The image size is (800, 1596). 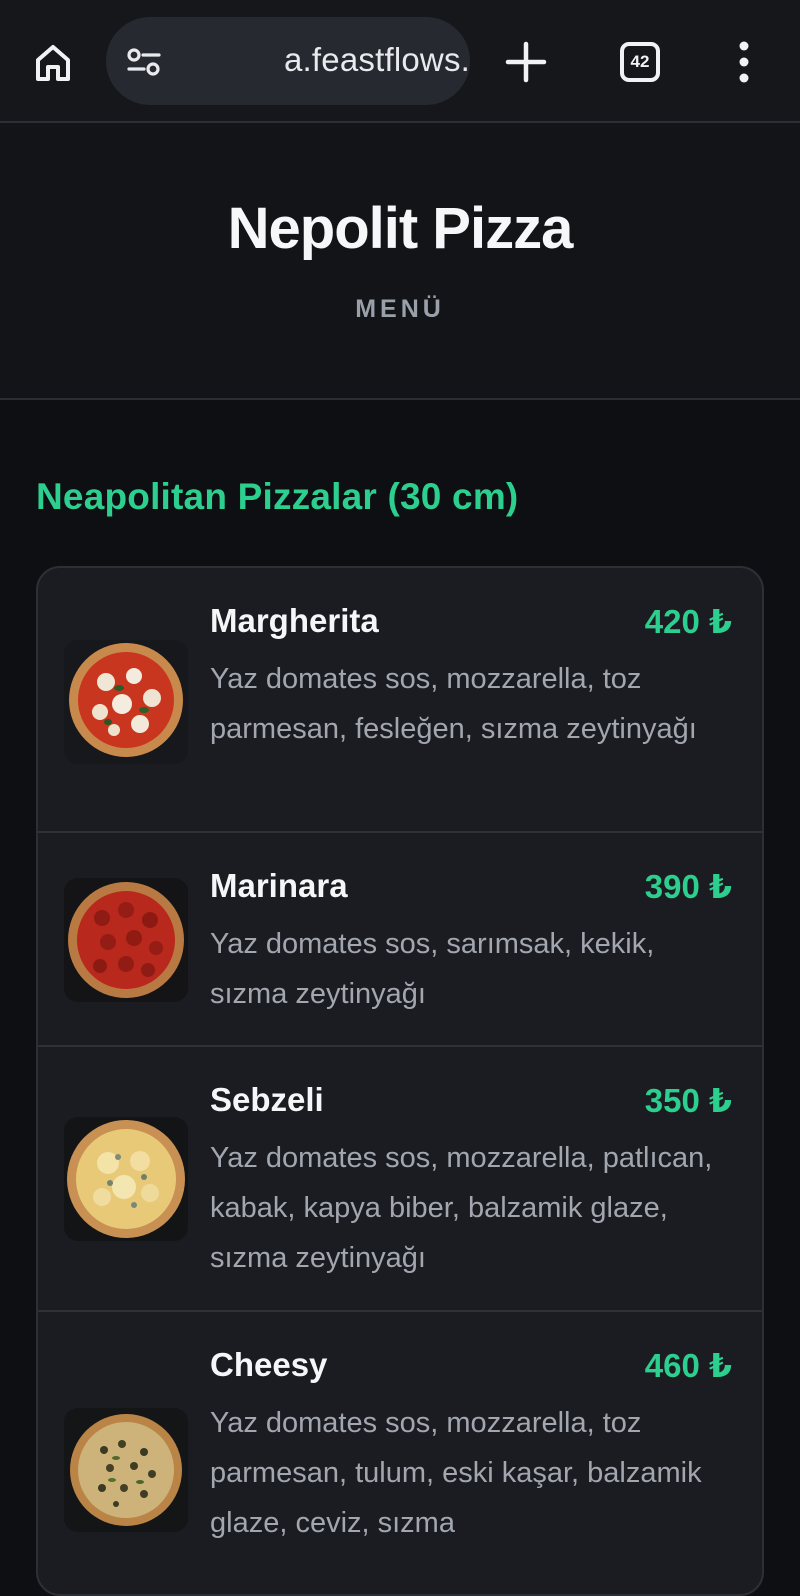 I want to click on tab-switcher-icon: 42, so click(x=640, y=62).